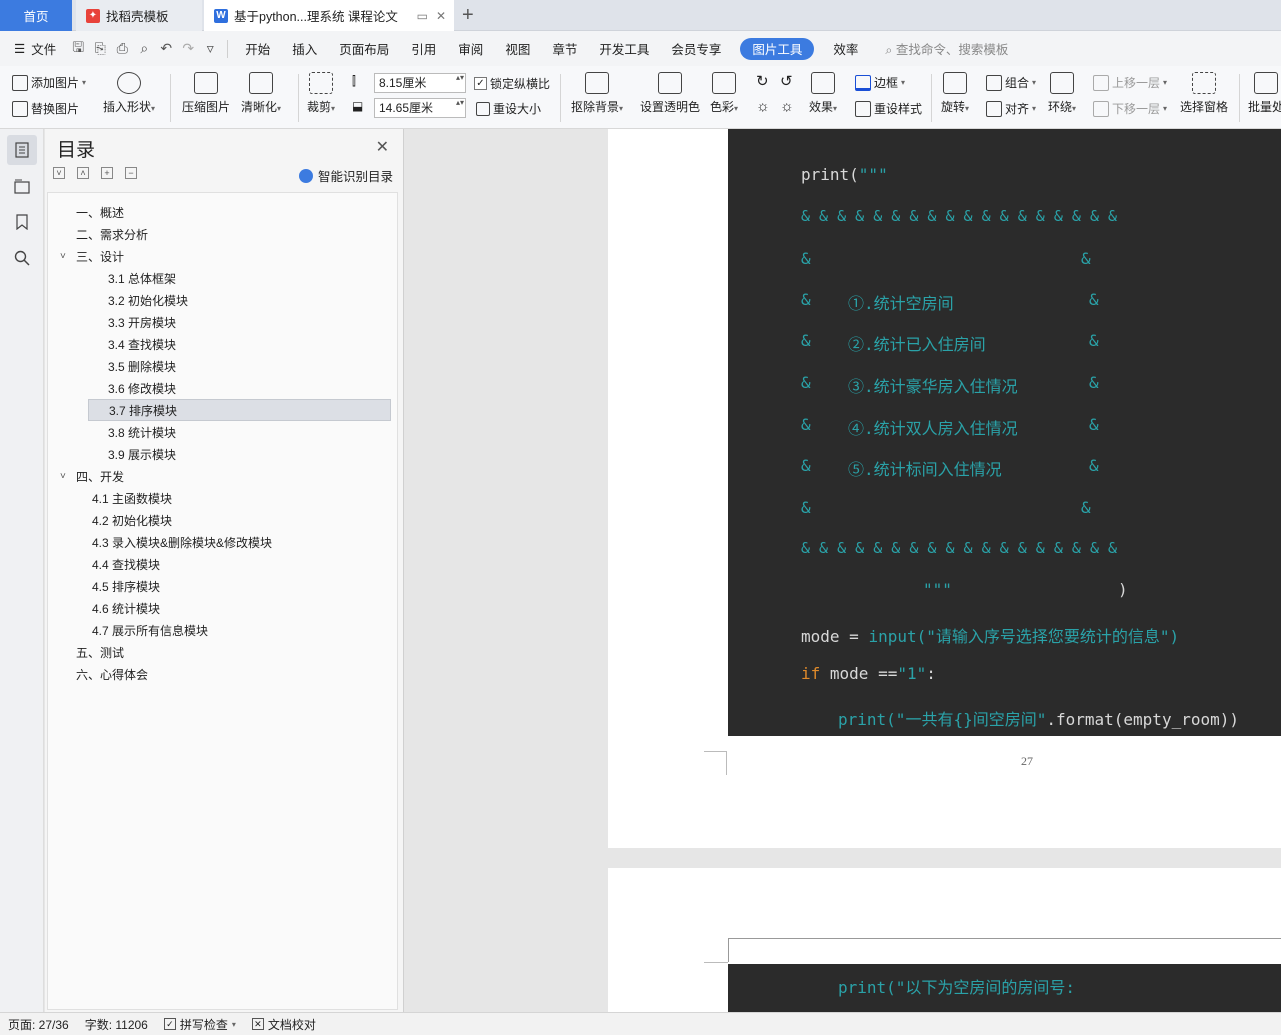 This screenshot has height=1035, width=1281. Describe the element at coordinates (423, 48) in the screenshot. I see `menu-references: 引用` at that location.